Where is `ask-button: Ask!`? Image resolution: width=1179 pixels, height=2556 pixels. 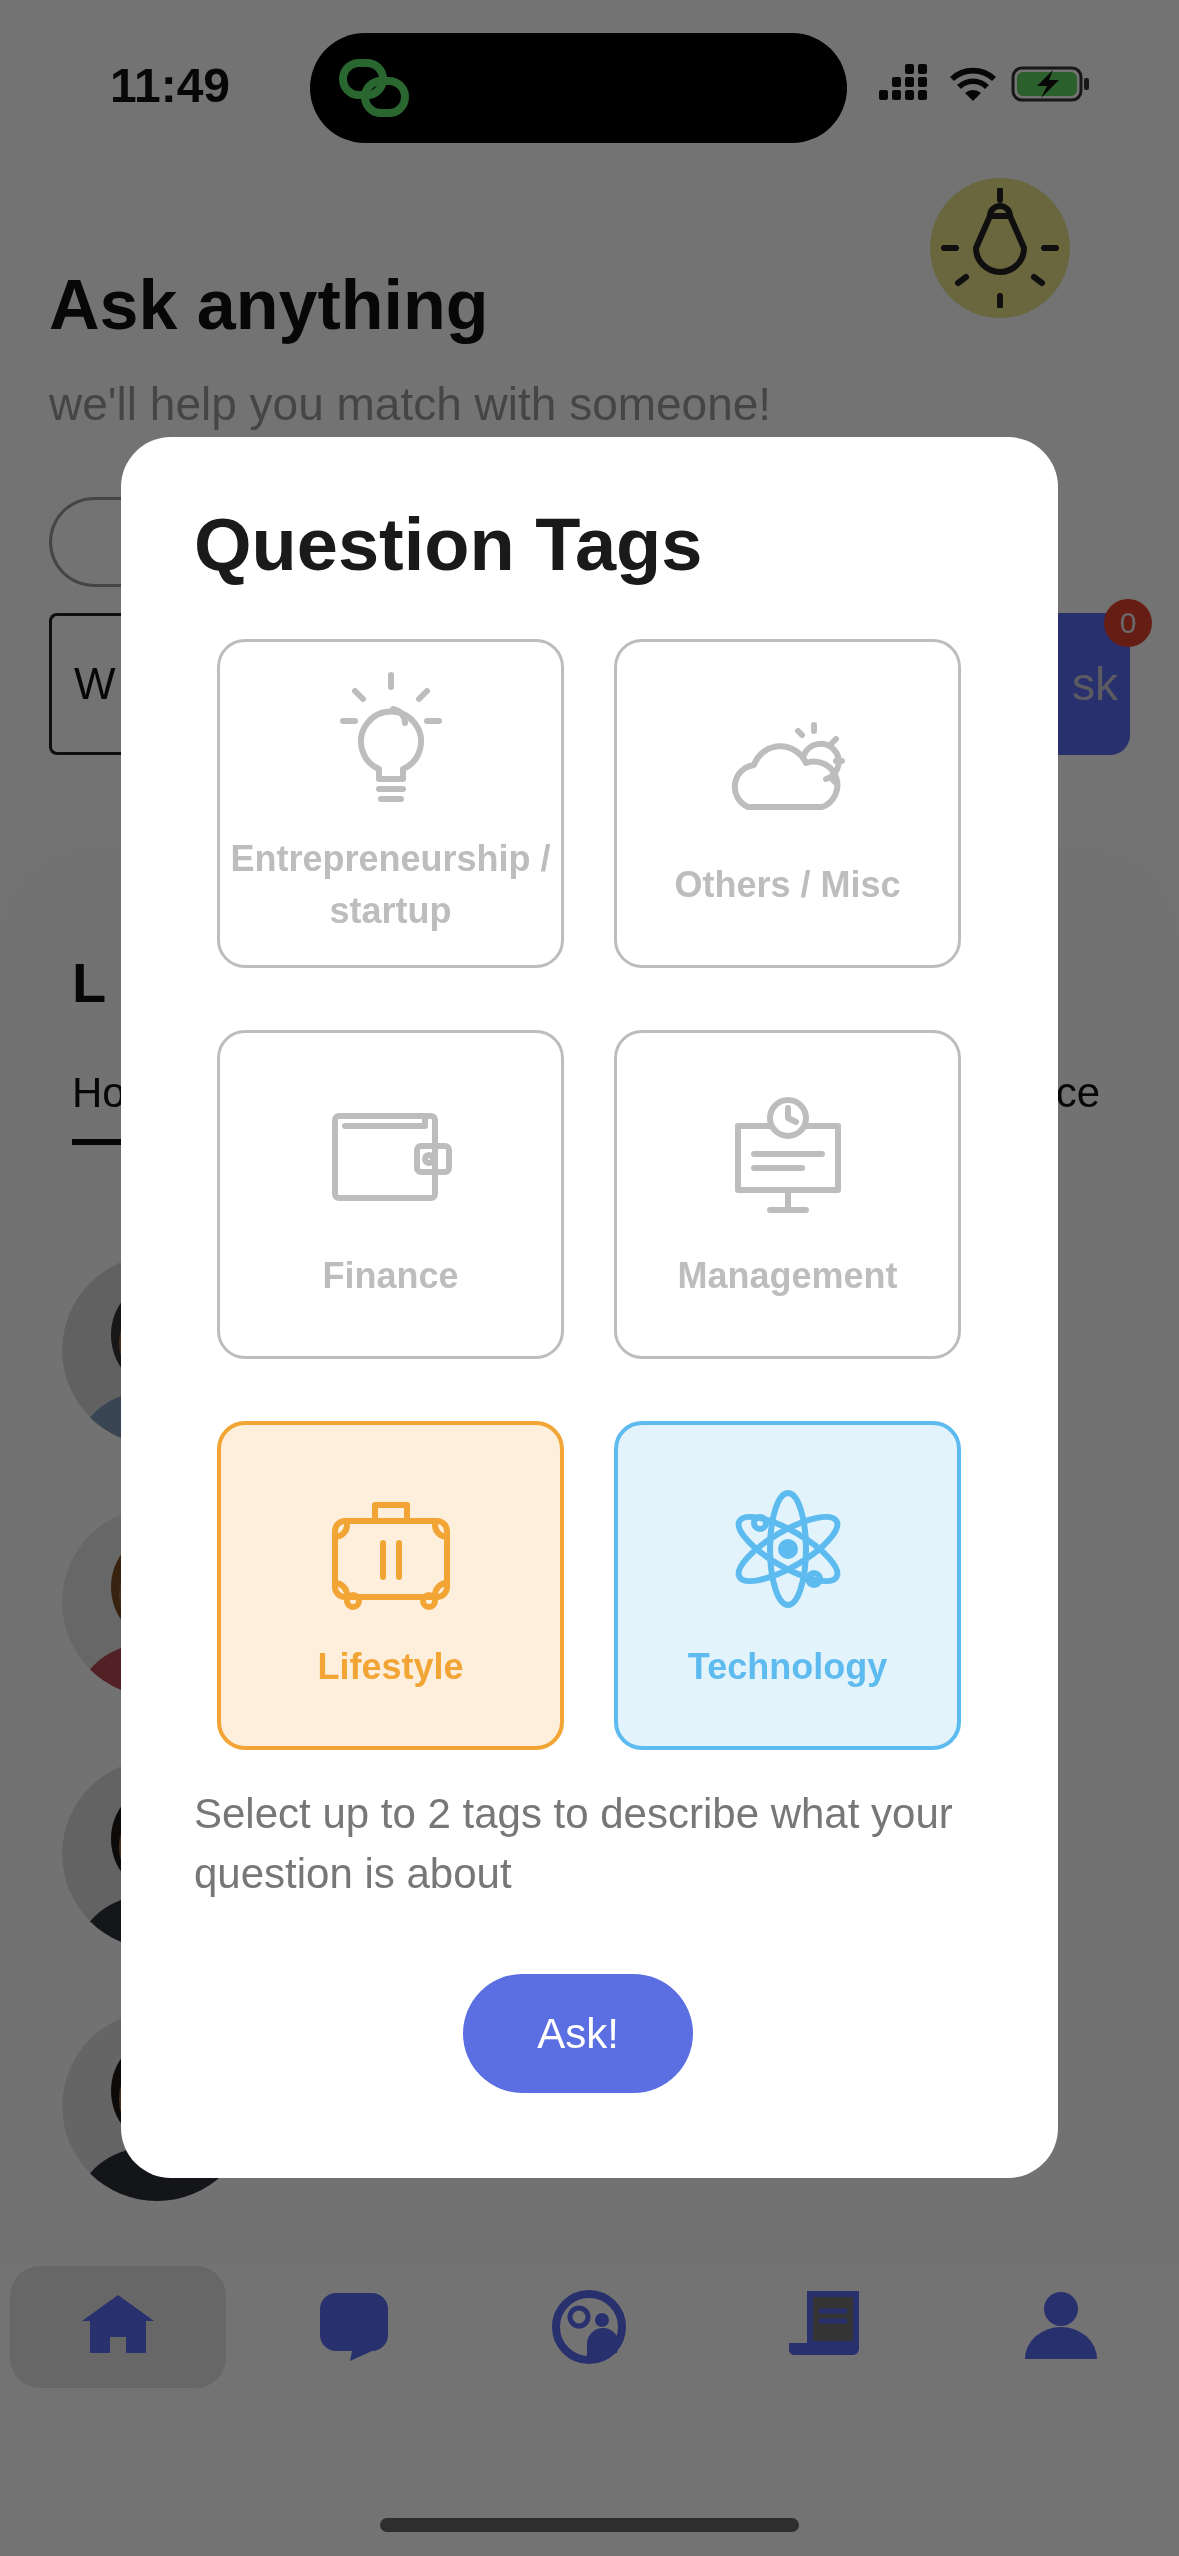
ask-button: Ask! is located at coordinates (578, 2033).